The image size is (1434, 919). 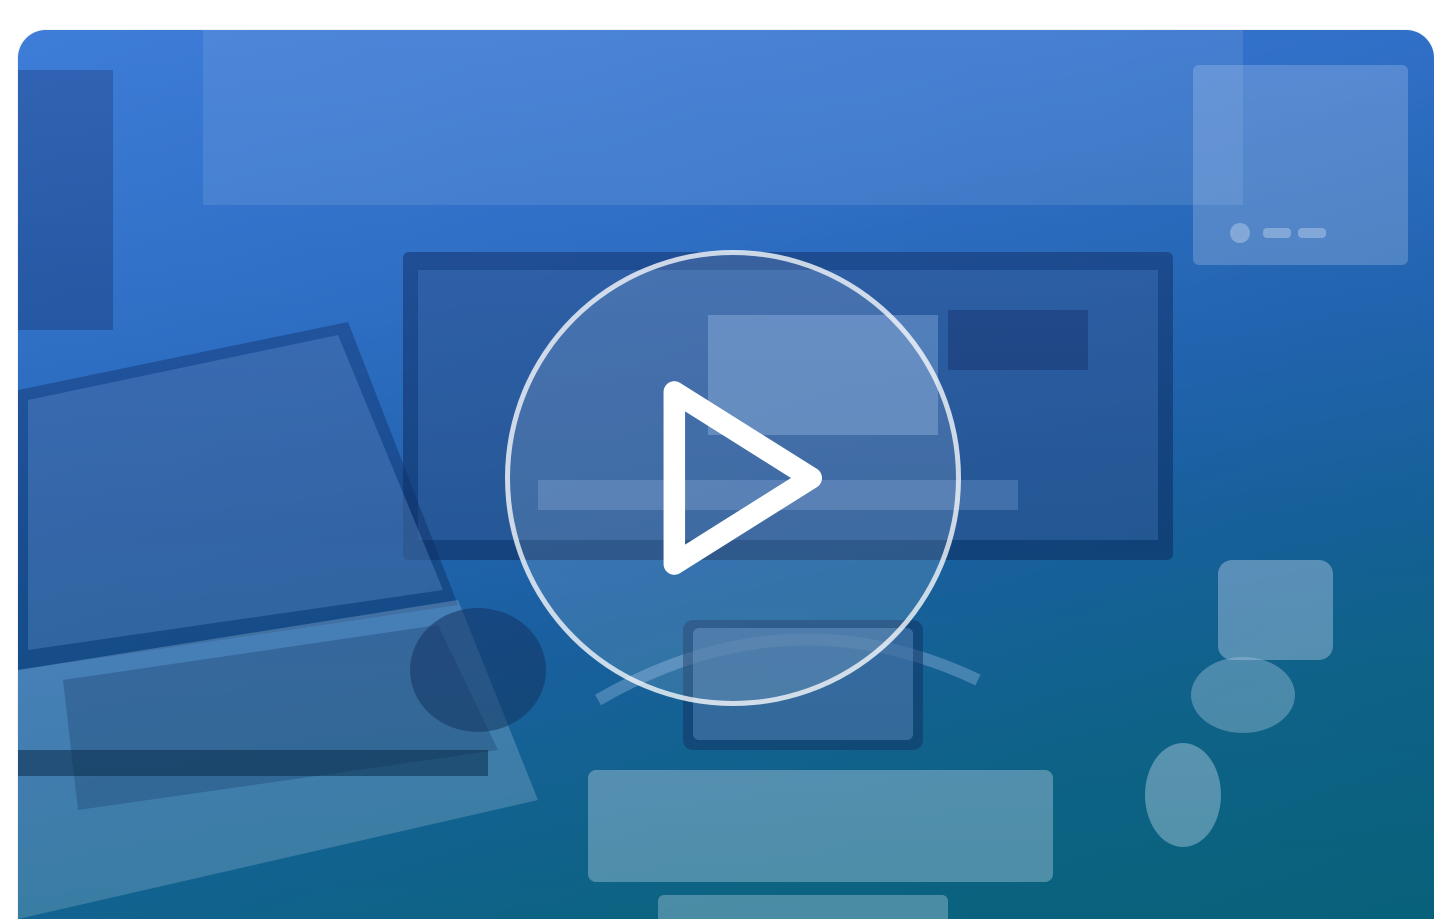 I want to click on mic-arm, so click(x=253, y=763).